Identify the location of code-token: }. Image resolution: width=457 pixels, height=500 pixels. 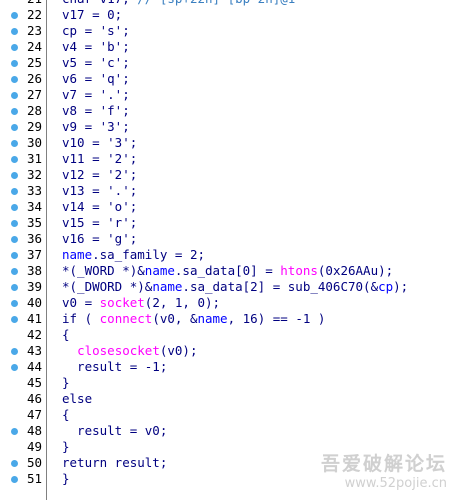
(66, 382).